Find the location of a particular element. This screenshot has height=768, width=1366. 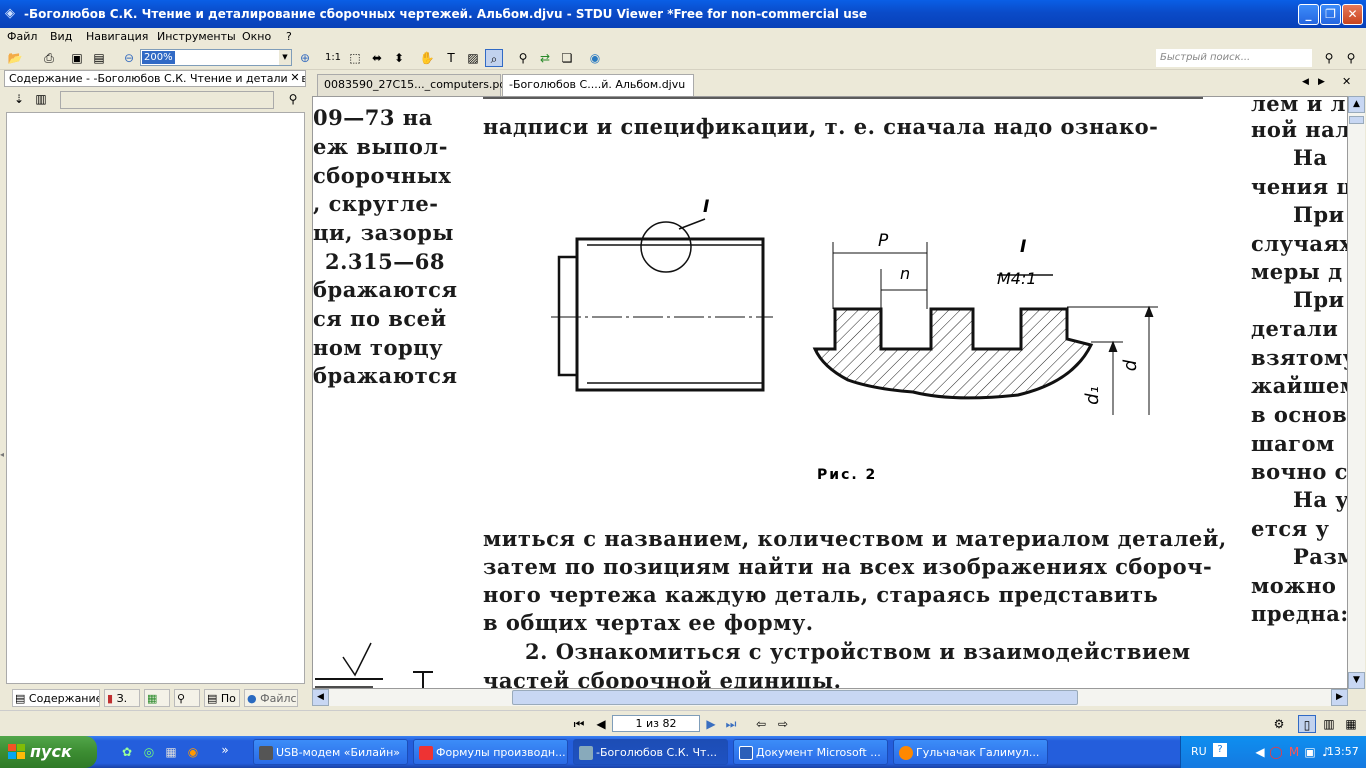

tab-djvu-document: -Боголюбов С....й. Альбом.djvu is located at coordinates (598, 85).